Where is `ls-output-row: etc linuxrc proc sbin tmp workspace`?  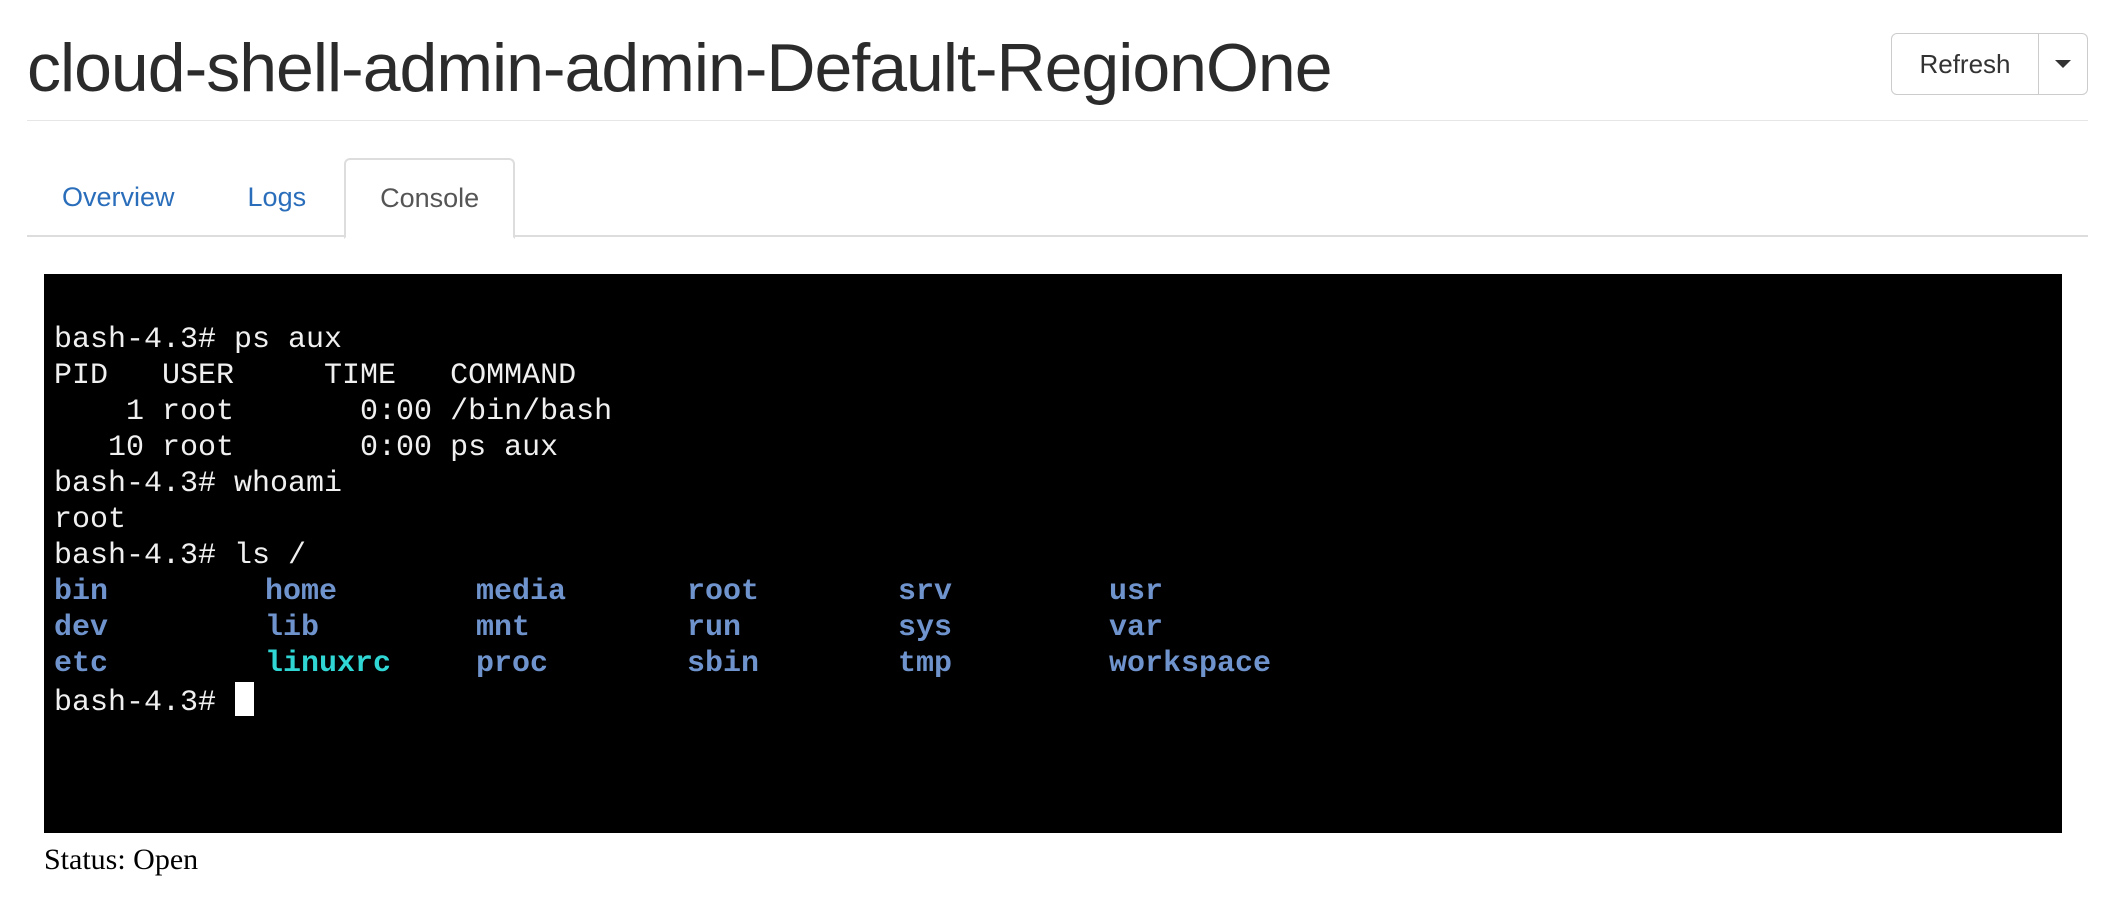 ls-output-row: etc linuxrc proc sbin tmp workspace is located at coordinates (1053, 664).